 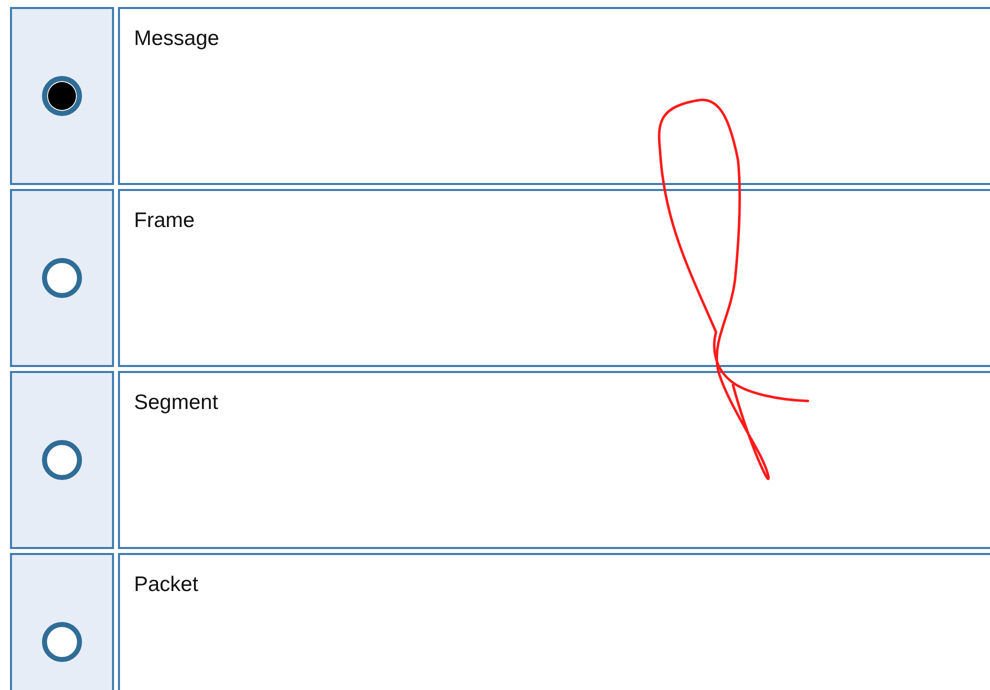 I want to click on option-label: Message, so click(x=177, y=38).